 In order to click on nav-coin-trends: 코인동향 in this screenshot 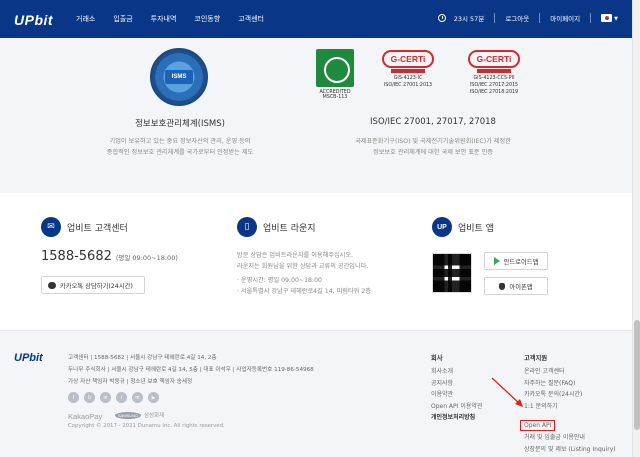, I will do `click(207, 19)`.